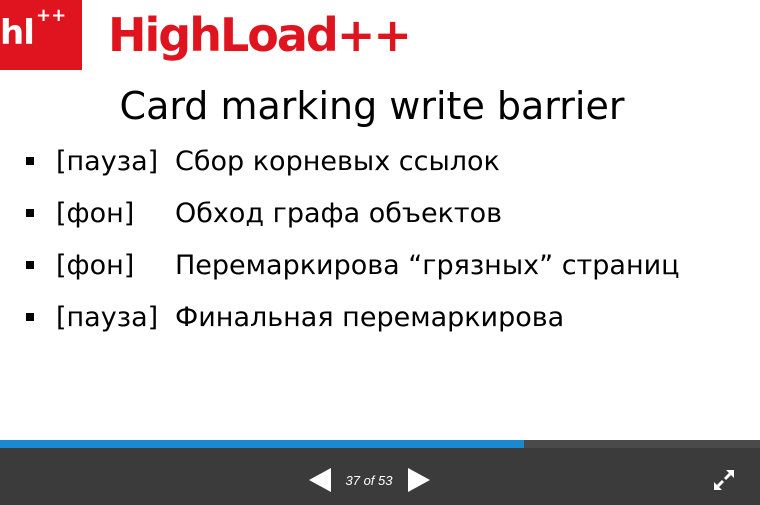 The image size is (760, 505). What do you see at coordinates (262, 444) in the screenshot?
I see `progress-fill` at bounding box center [262, 444].